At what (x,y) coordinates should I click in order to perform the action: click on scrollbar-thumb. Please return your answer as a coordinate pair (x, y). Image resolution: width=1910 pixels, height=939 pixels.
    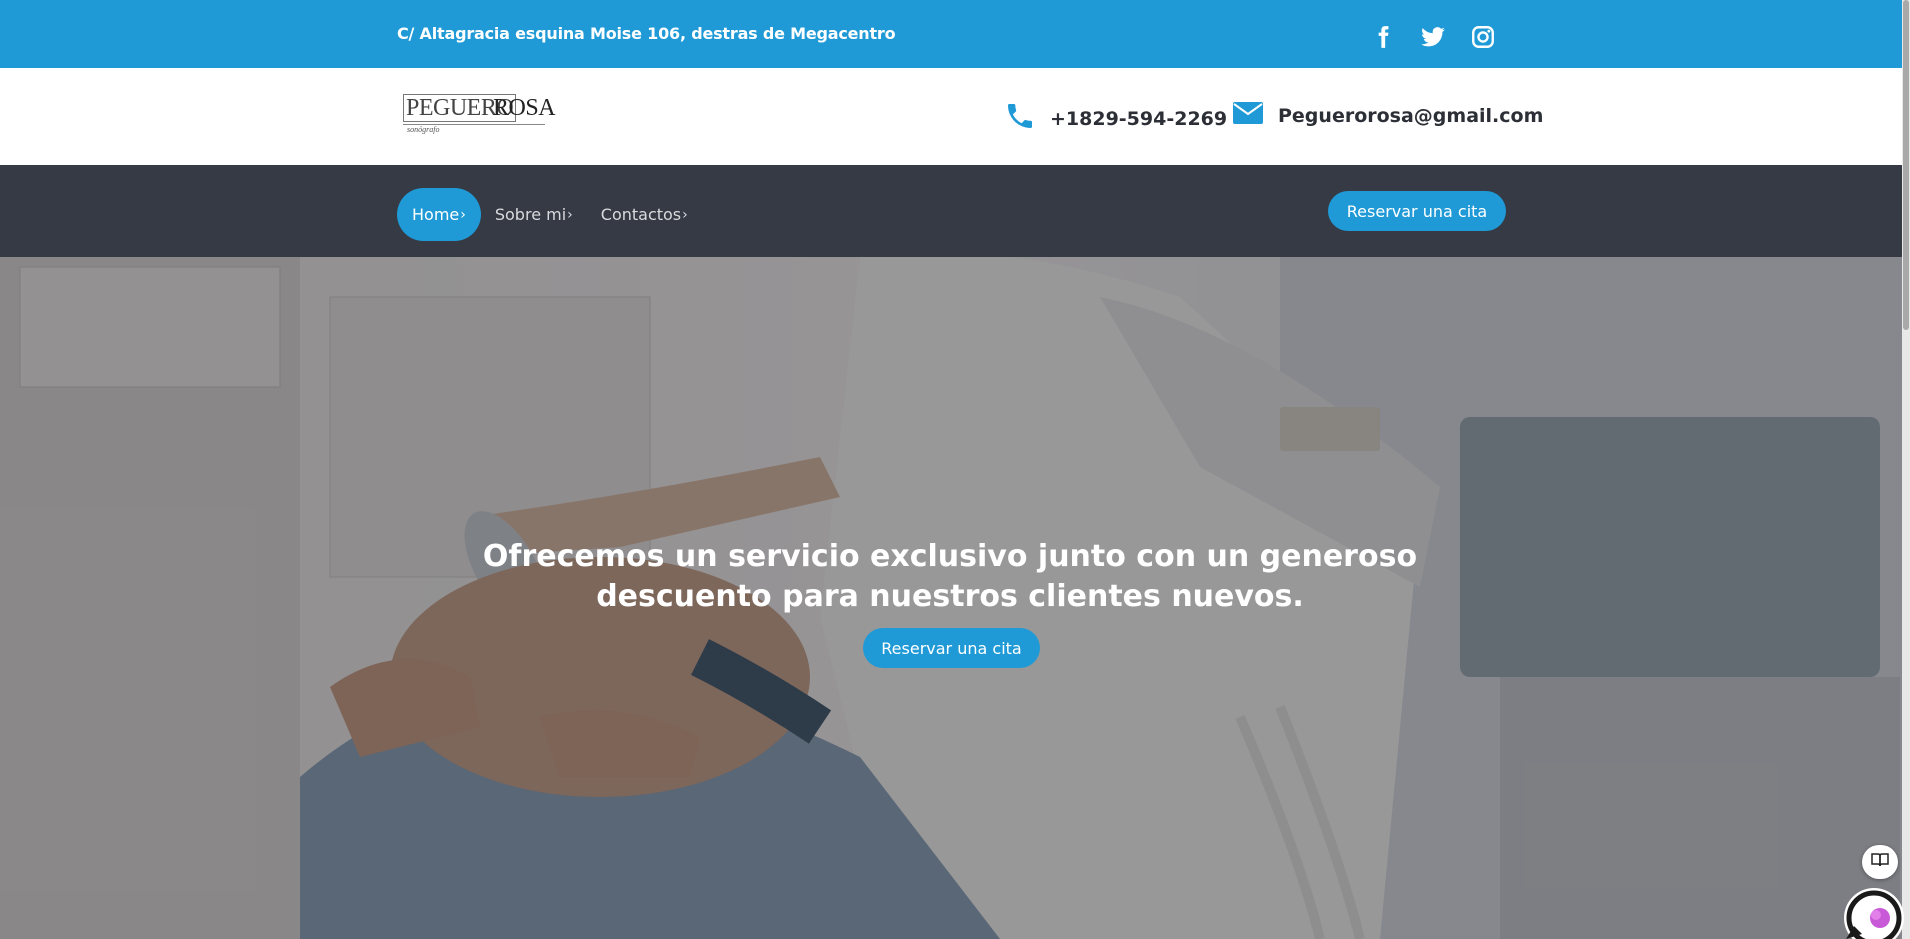
    Looking at the image, I should click on (1906, 165).